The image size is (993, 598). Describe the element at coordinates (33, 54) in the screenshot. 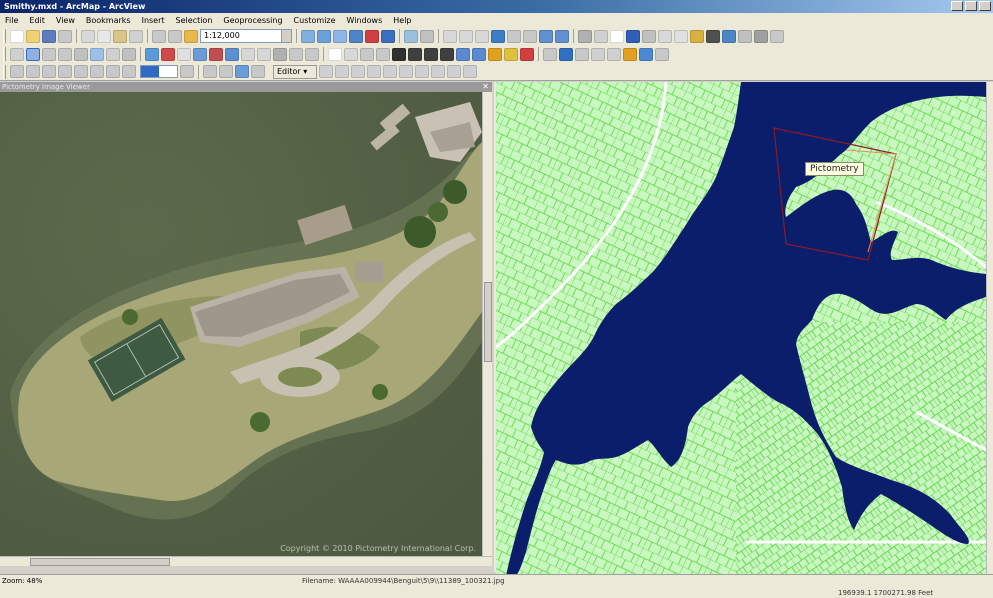

I see `select-tool-icon` at that location.